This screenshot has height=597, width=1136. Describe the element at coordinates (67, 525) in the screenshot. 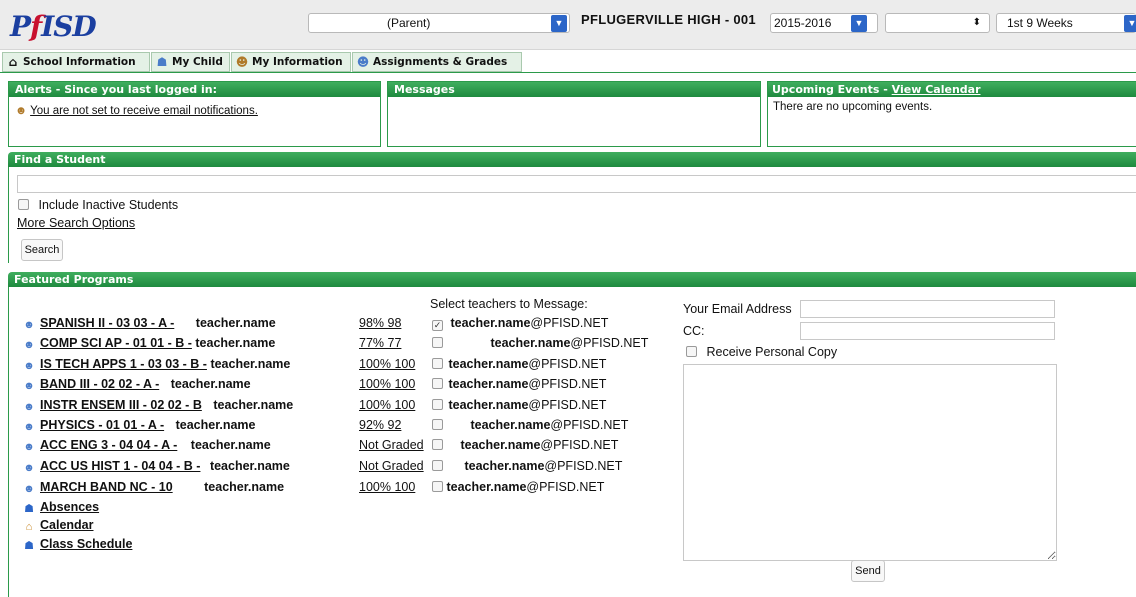

I see `calendar-link: Calendar` at that location.